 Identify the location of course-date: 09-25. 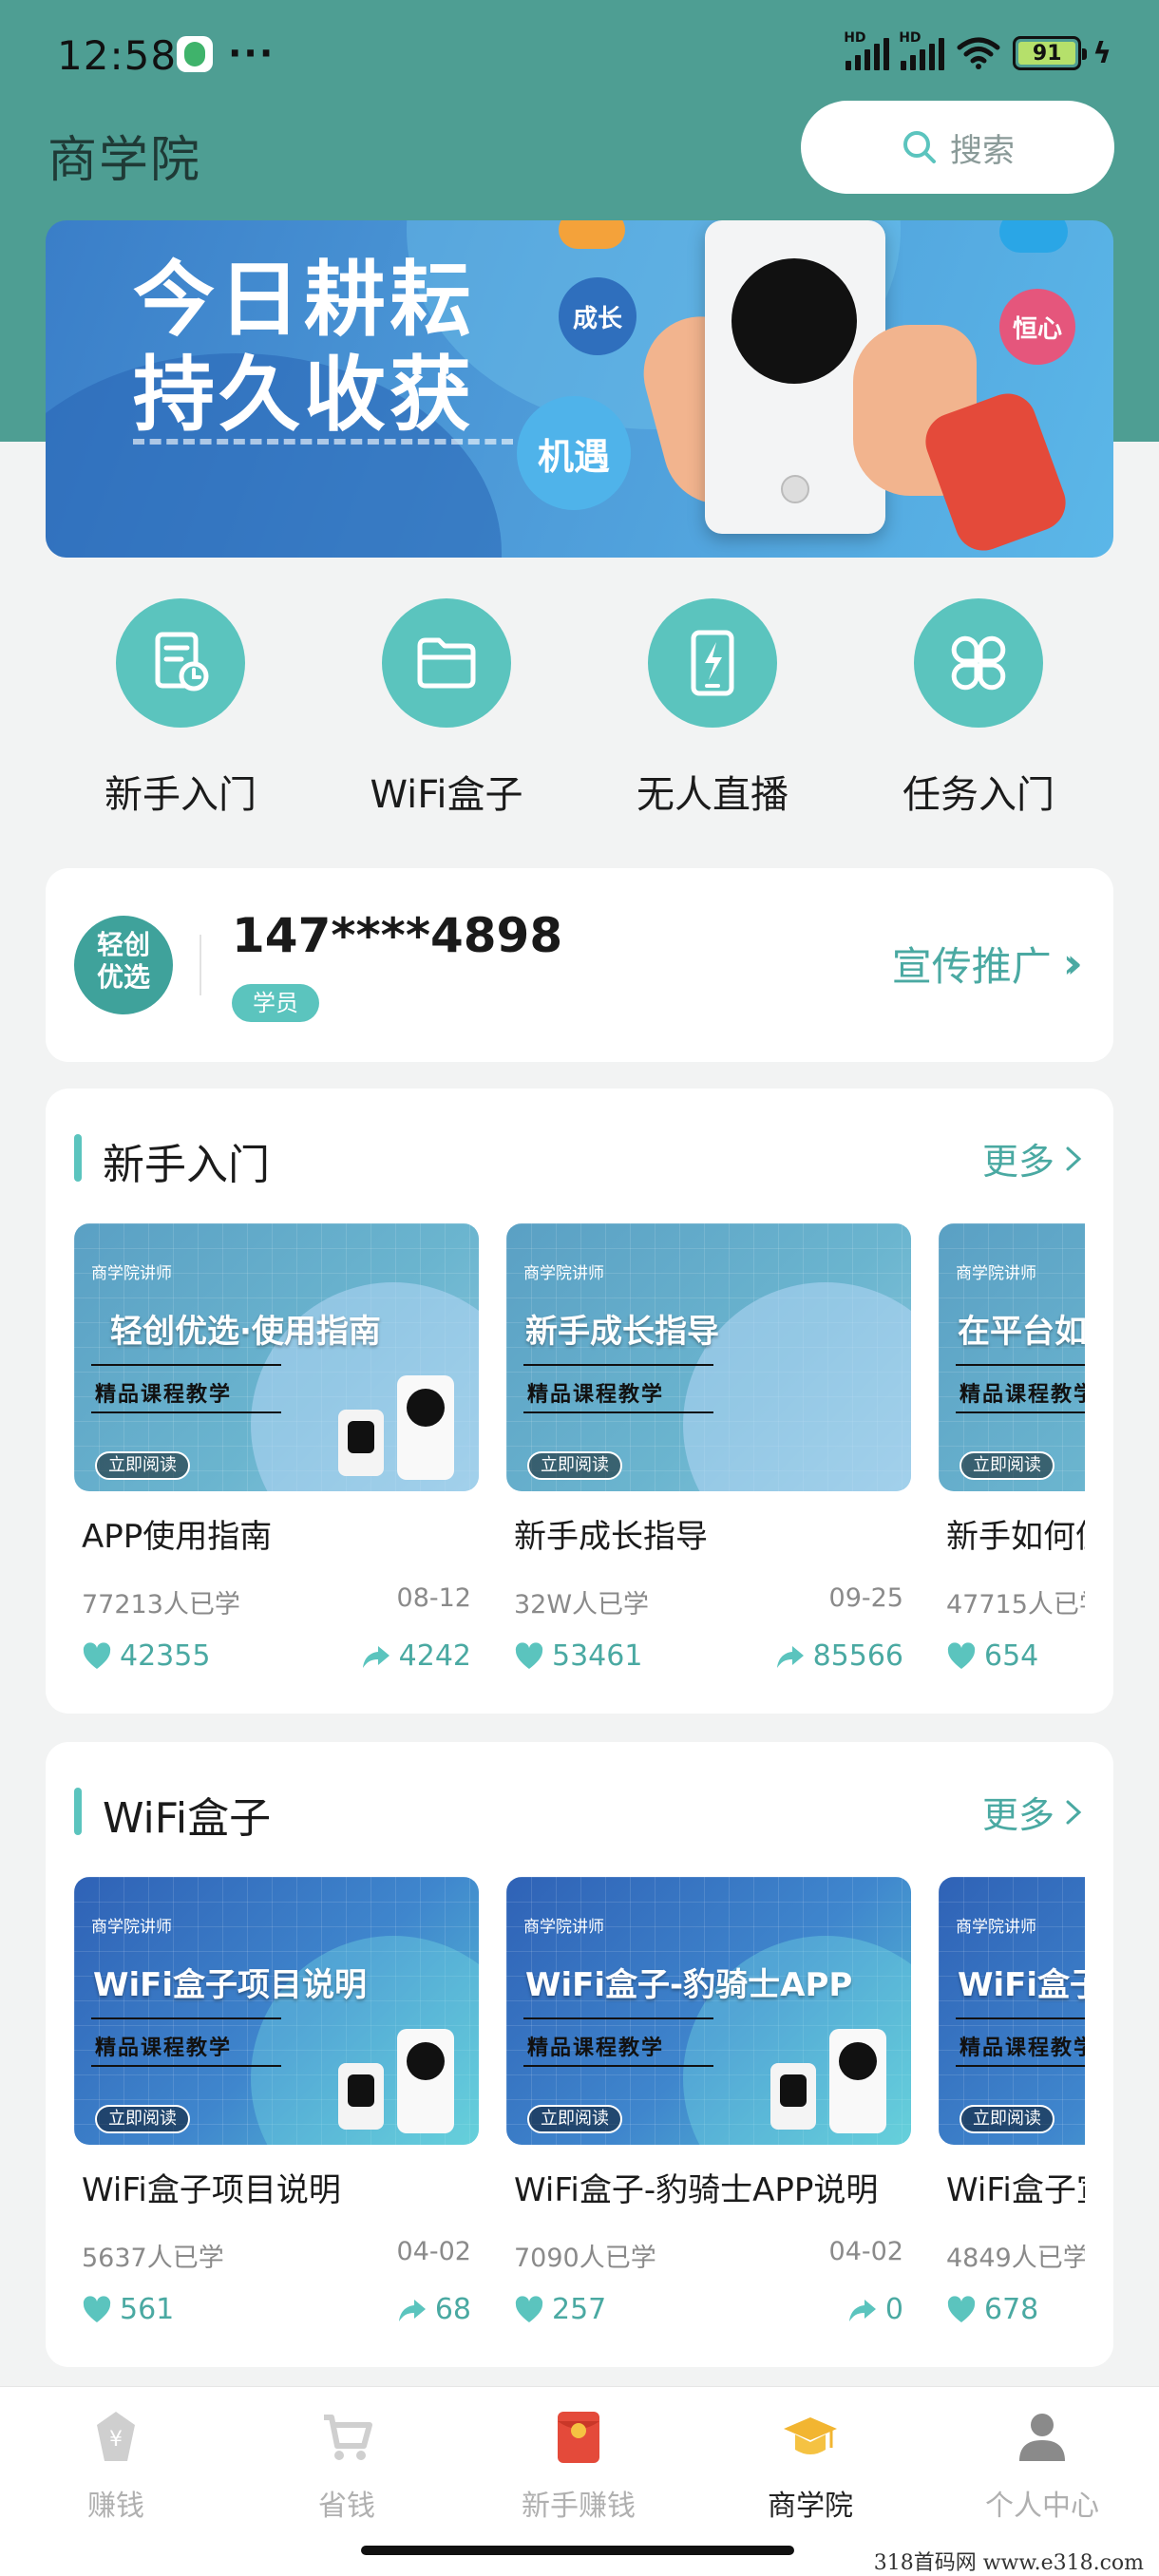
(865, 1598).